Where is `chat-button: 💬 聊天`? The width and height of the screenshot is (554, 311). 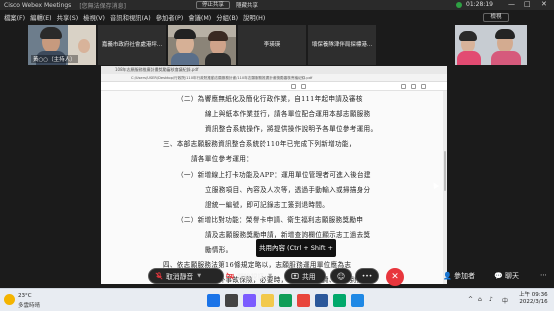 chat-button: 💬 聊天 is located at coordinates (506, 276).